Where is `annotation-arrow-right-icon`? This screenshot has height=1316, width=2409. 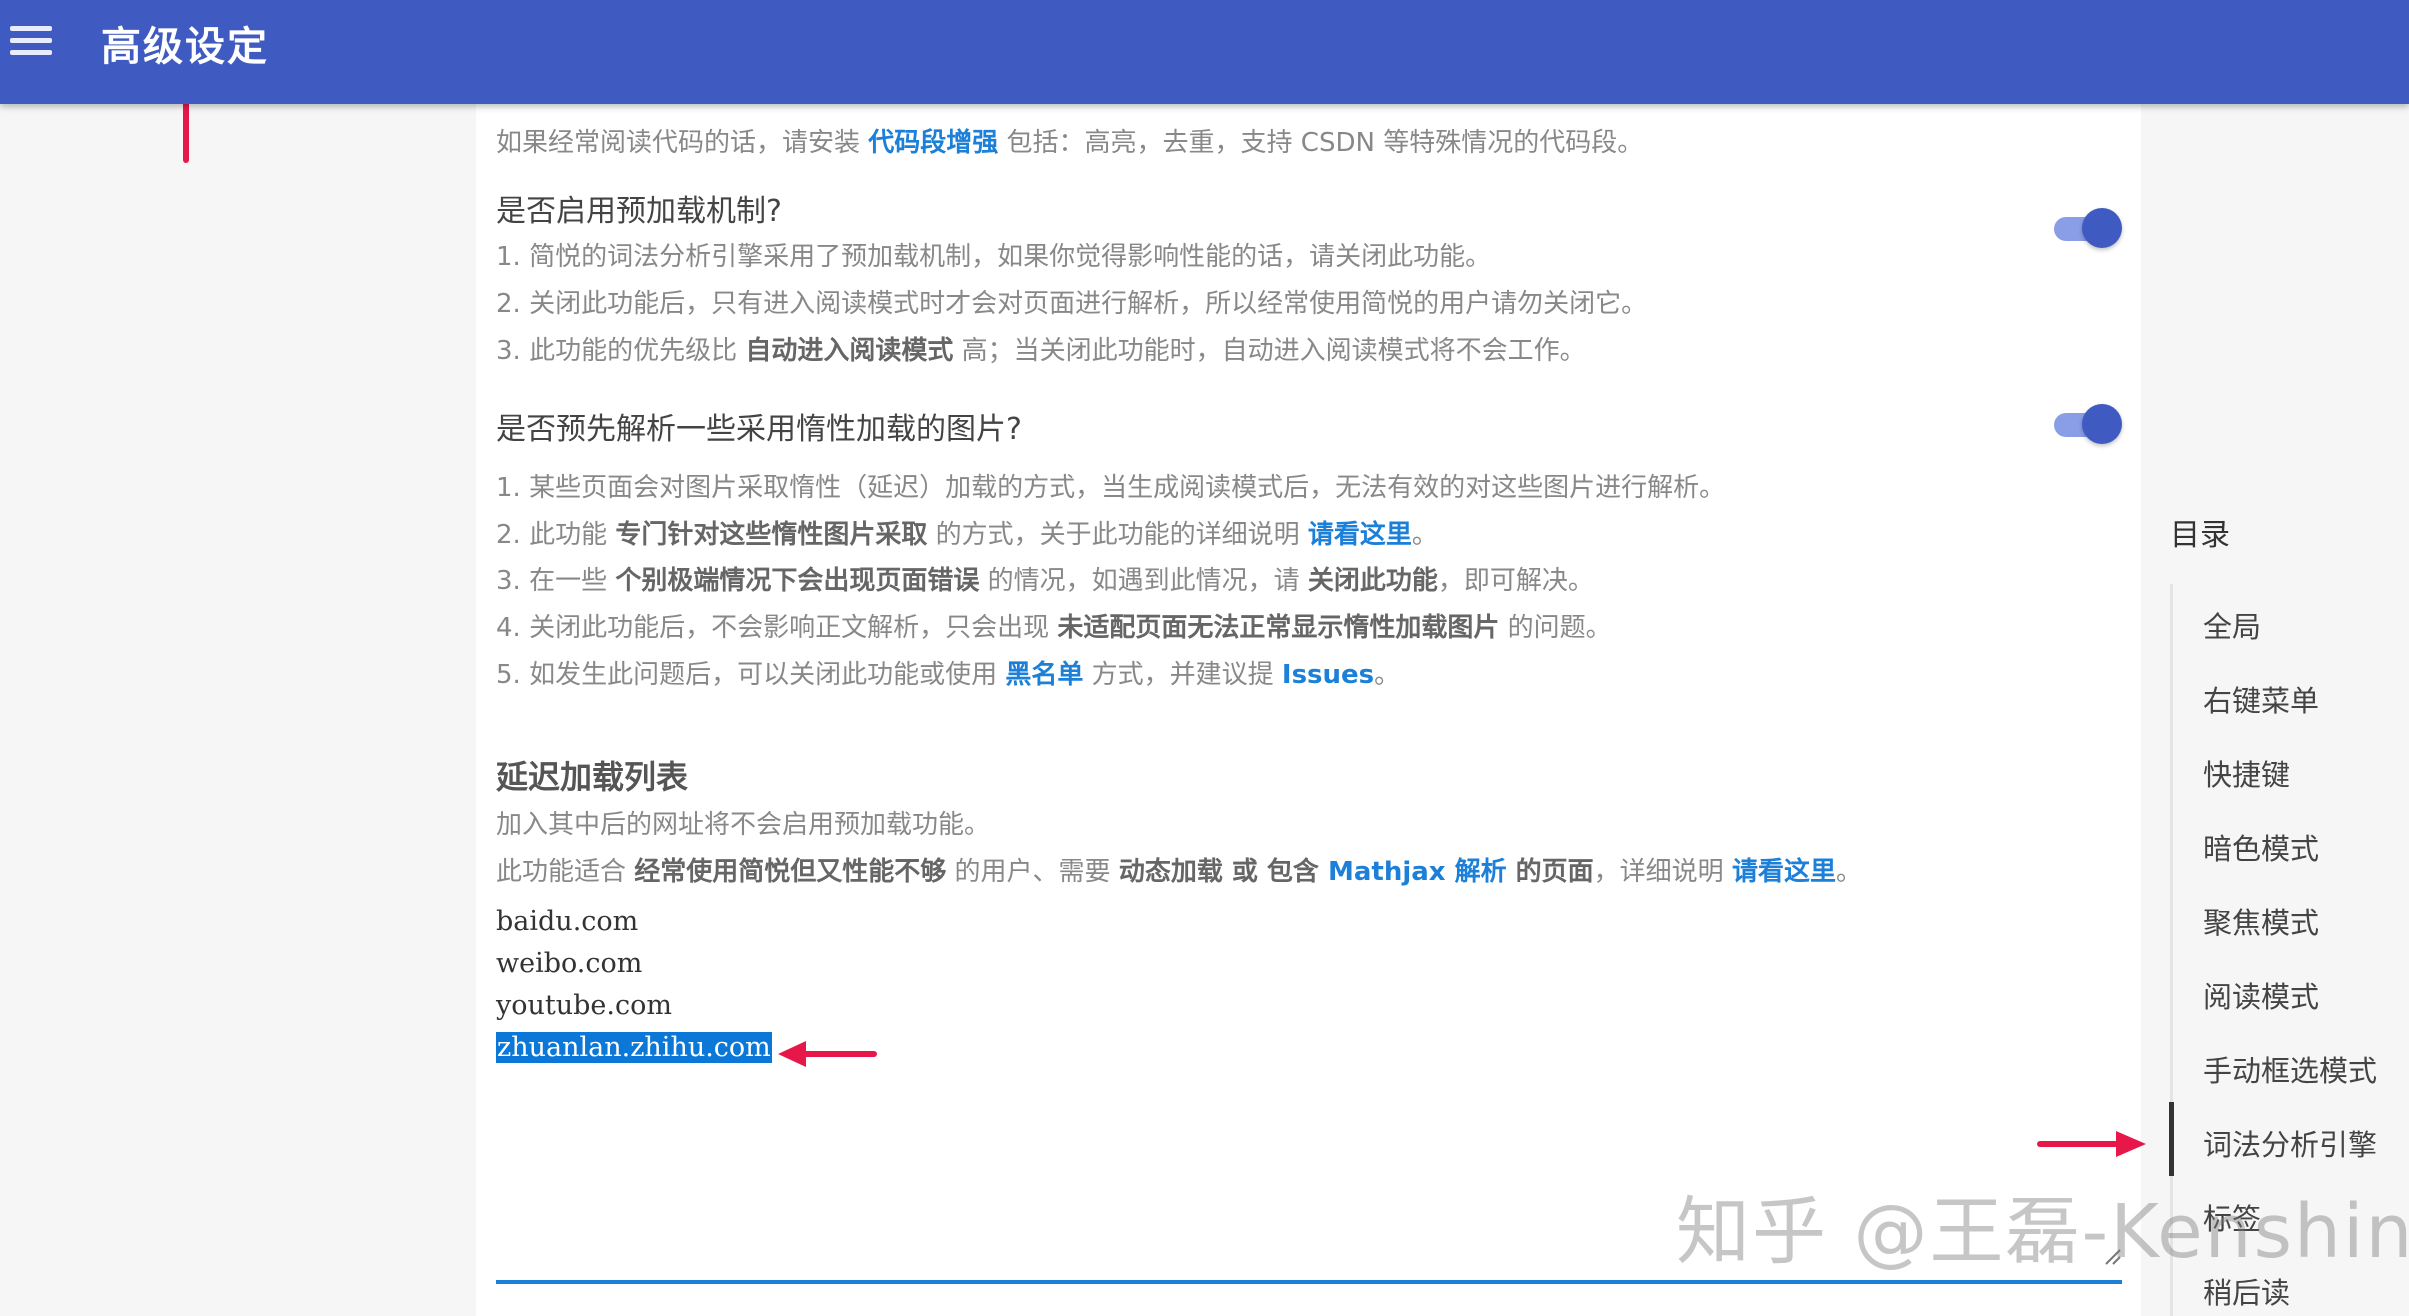 annotation-arrow-right-icon is located at coordinates (2091, 1144).